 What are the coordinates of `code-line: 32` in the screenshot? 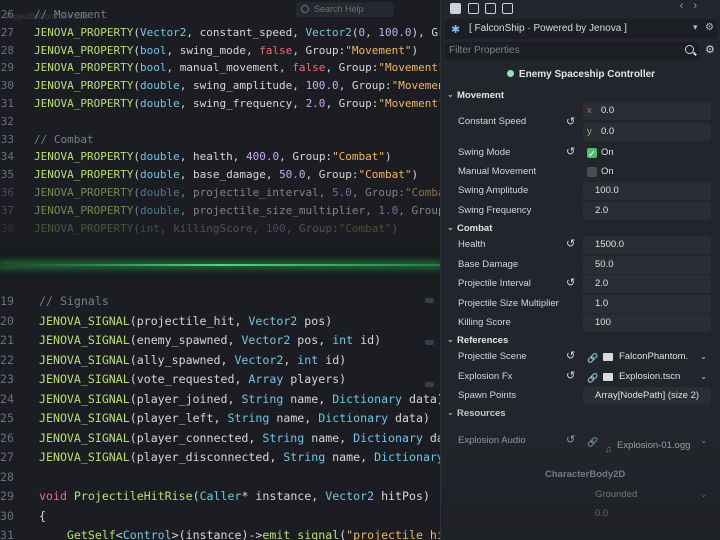 It's located at (220, 122).